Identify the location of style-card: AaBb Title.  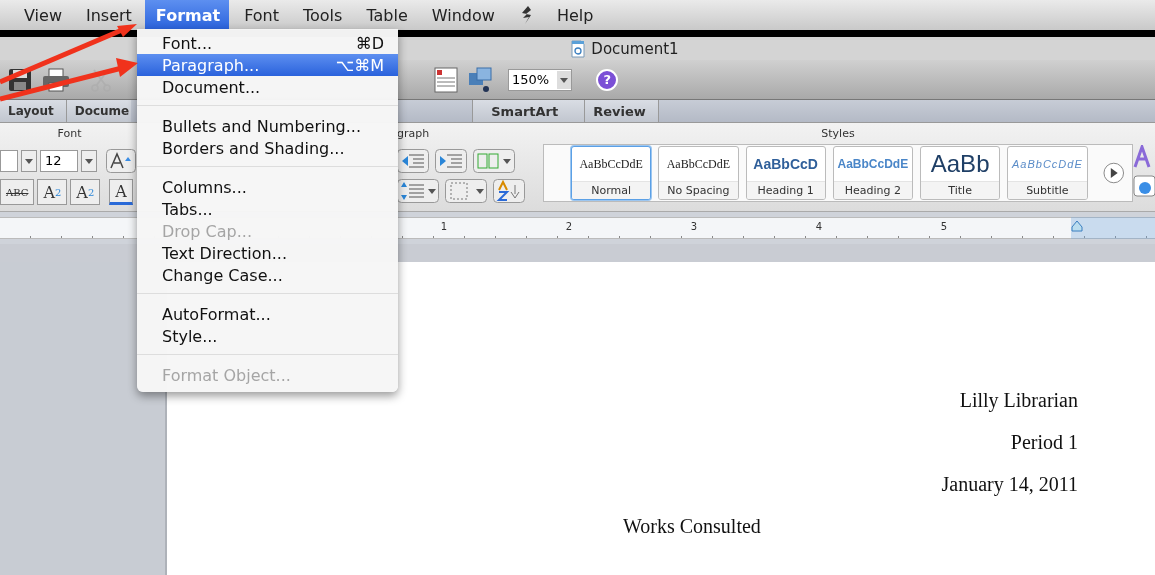
(960, 173).